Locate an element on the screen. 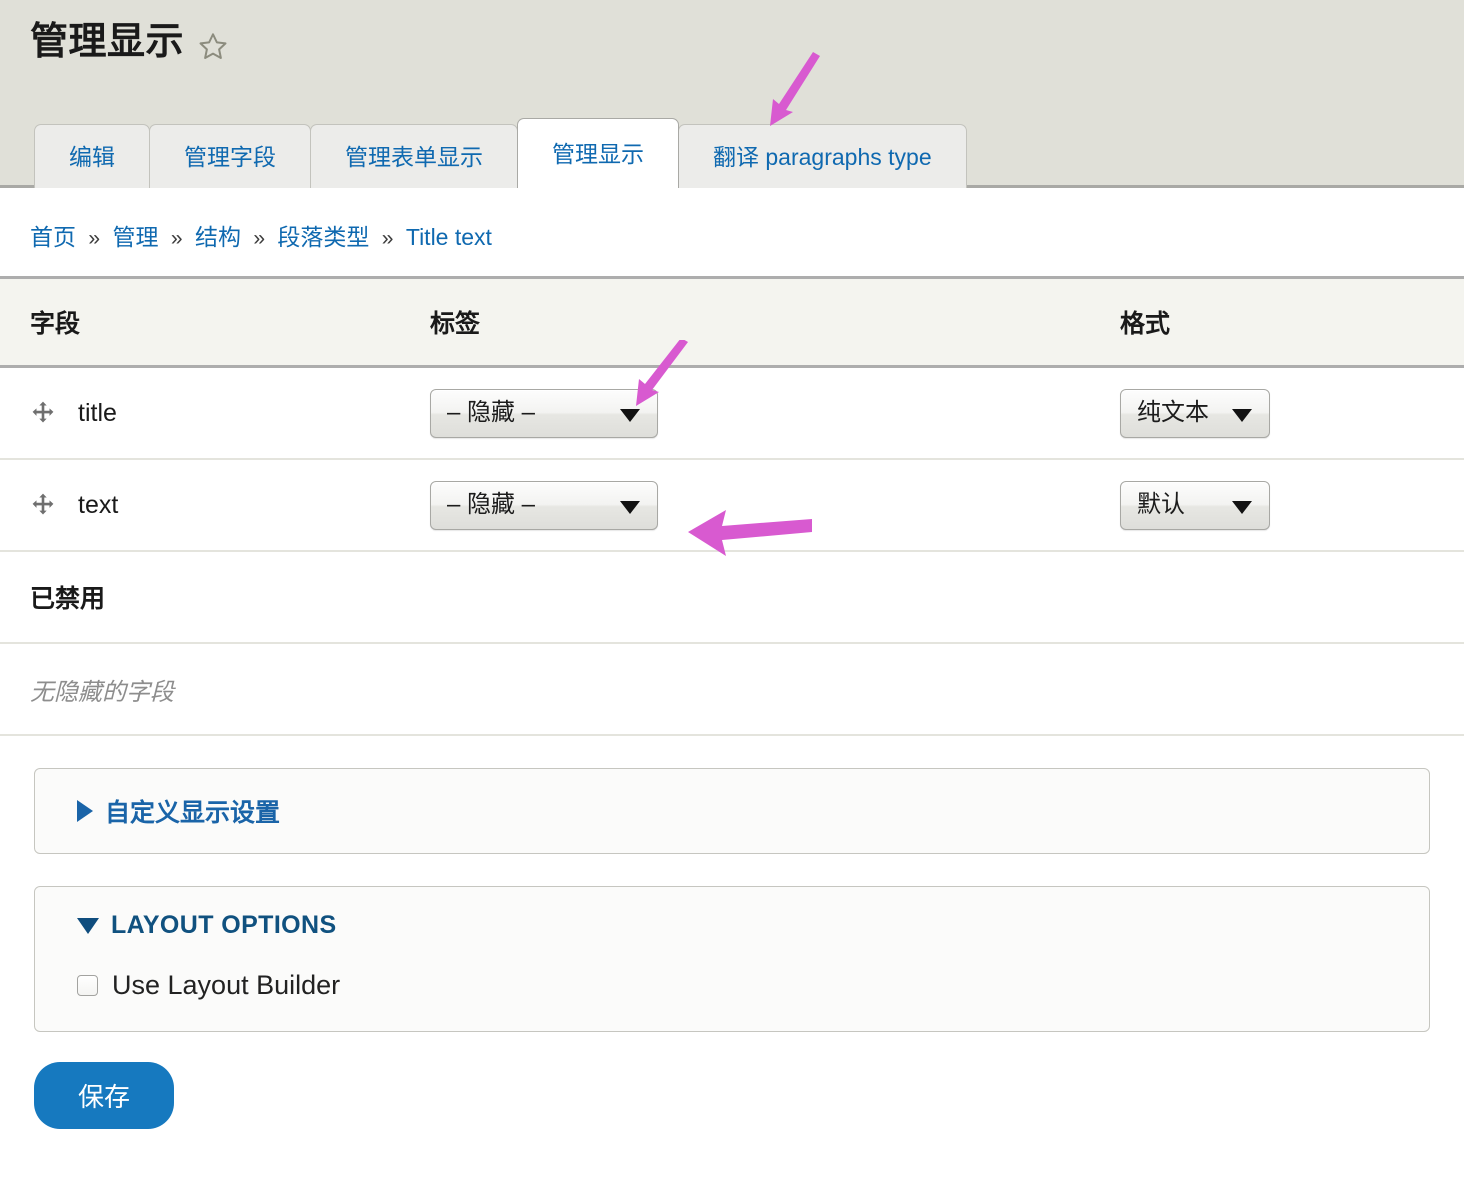  primary-tabs: 编辑 管理字段 管理表单显示 管理显示 翻译 paragraphs type is located at coordinates (500, 153).